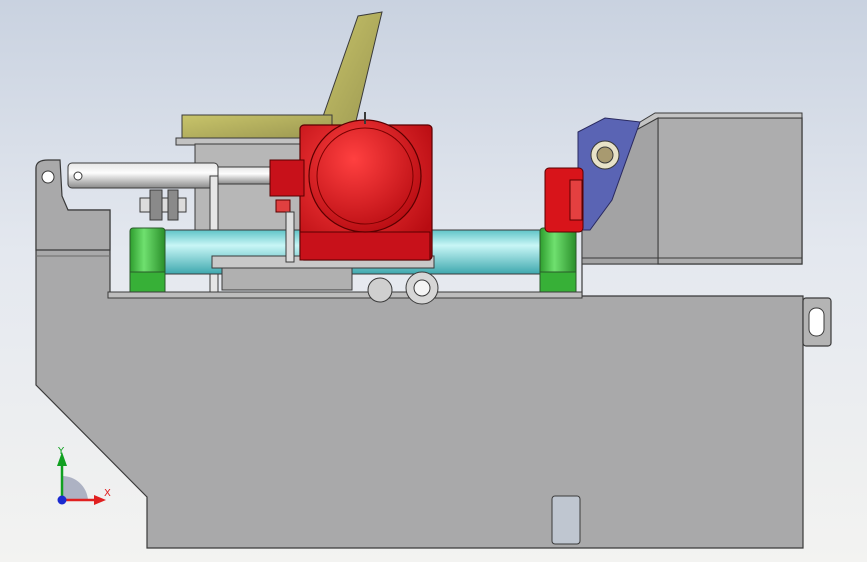 This screenshot has width=867, height=562. Describe the element at coordinates (566, 520) in the screenshot. I see `inspection-window` at that location.